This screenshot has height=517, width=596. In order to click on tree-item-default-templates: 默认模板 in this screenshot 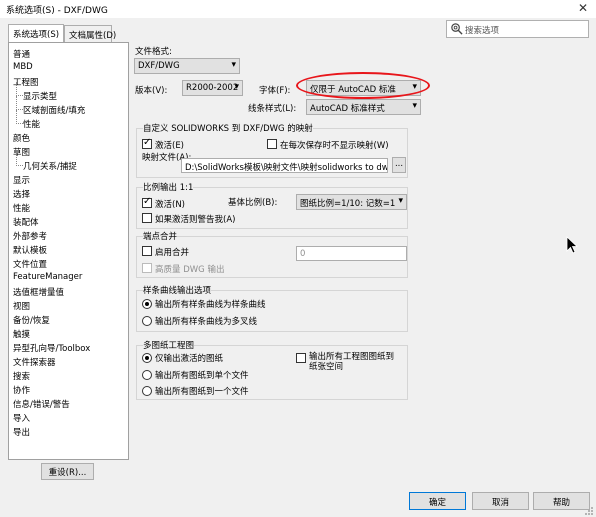, I will do `click(30, 250)`.